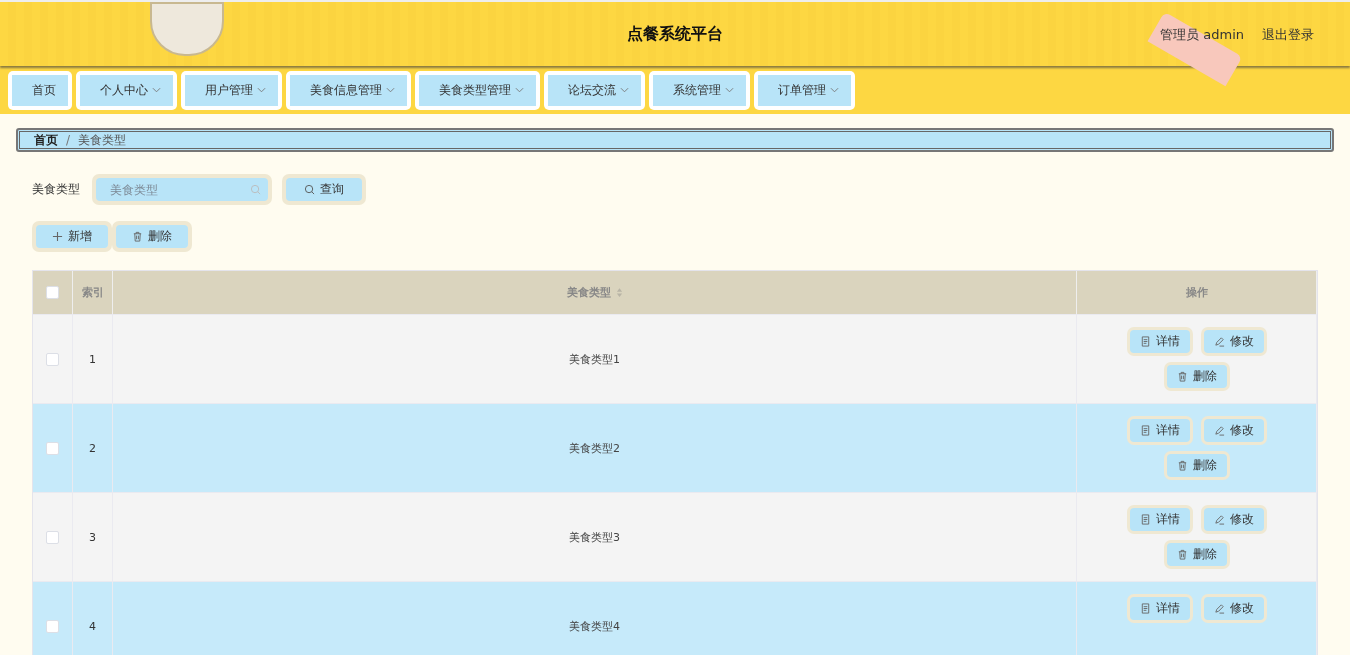  Describe the element at coordinates (675, 34) in the screenshot. I see `site-title: 点餐系统平台` at that location.